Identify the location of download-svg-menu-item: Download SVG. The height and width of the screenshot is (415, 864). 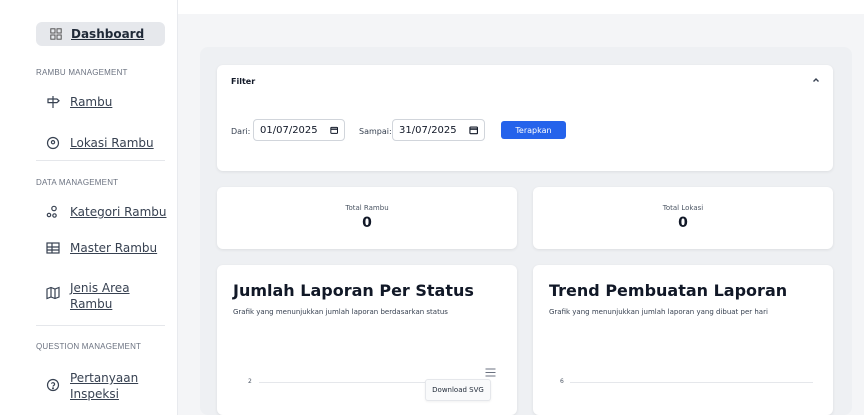
(458, 390).